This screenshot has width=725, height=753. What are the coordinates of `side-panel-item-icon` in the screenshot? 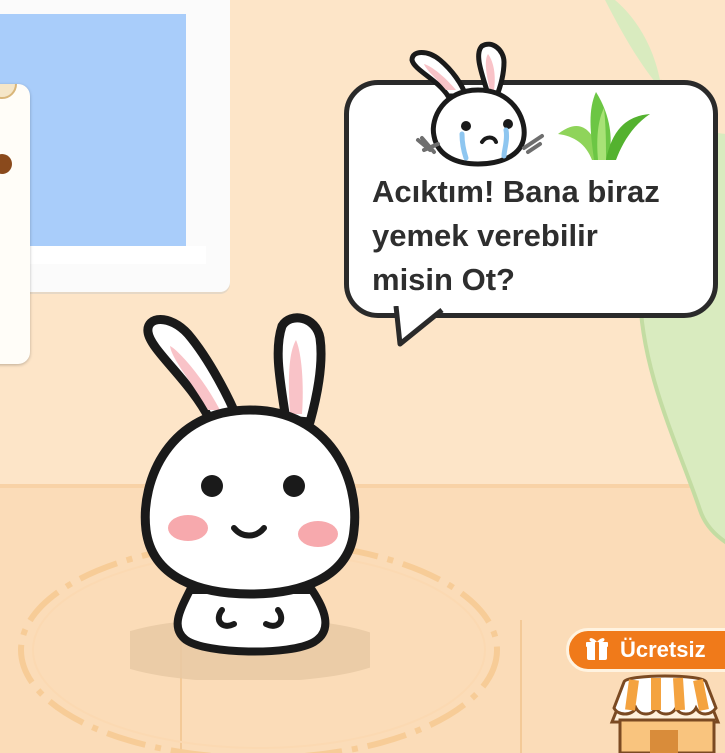 It's located at (8, 129).